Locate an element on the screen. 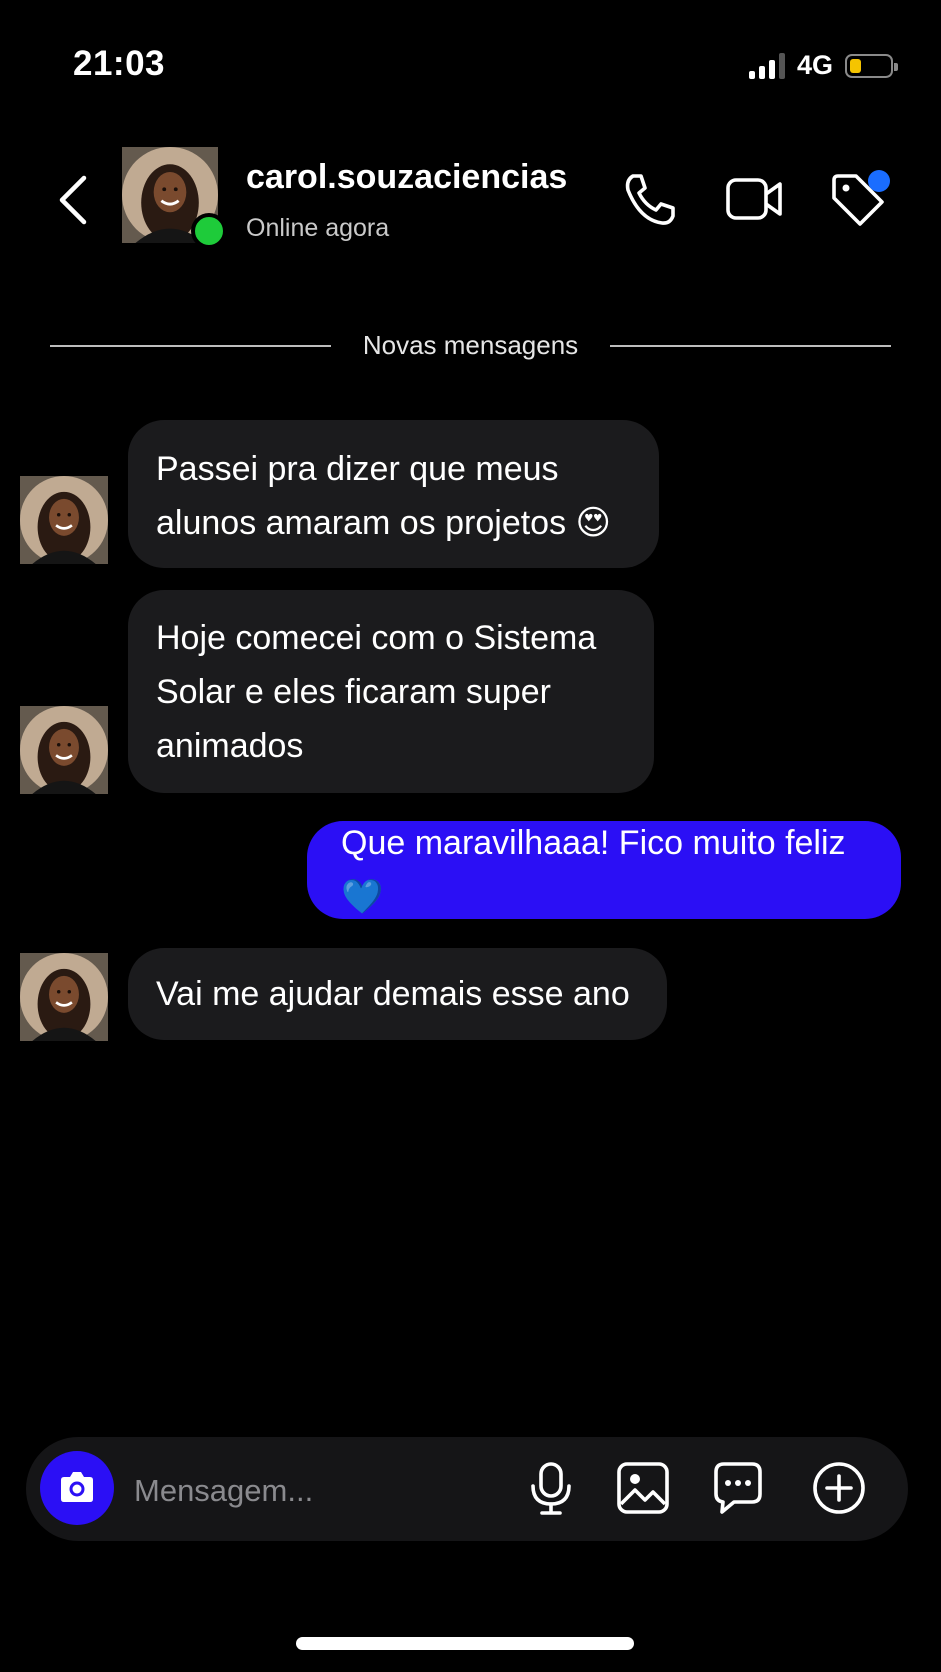 The width and height of the screenshot is (941, 1672). network-type: 4G is located at coordinates (814, 65).